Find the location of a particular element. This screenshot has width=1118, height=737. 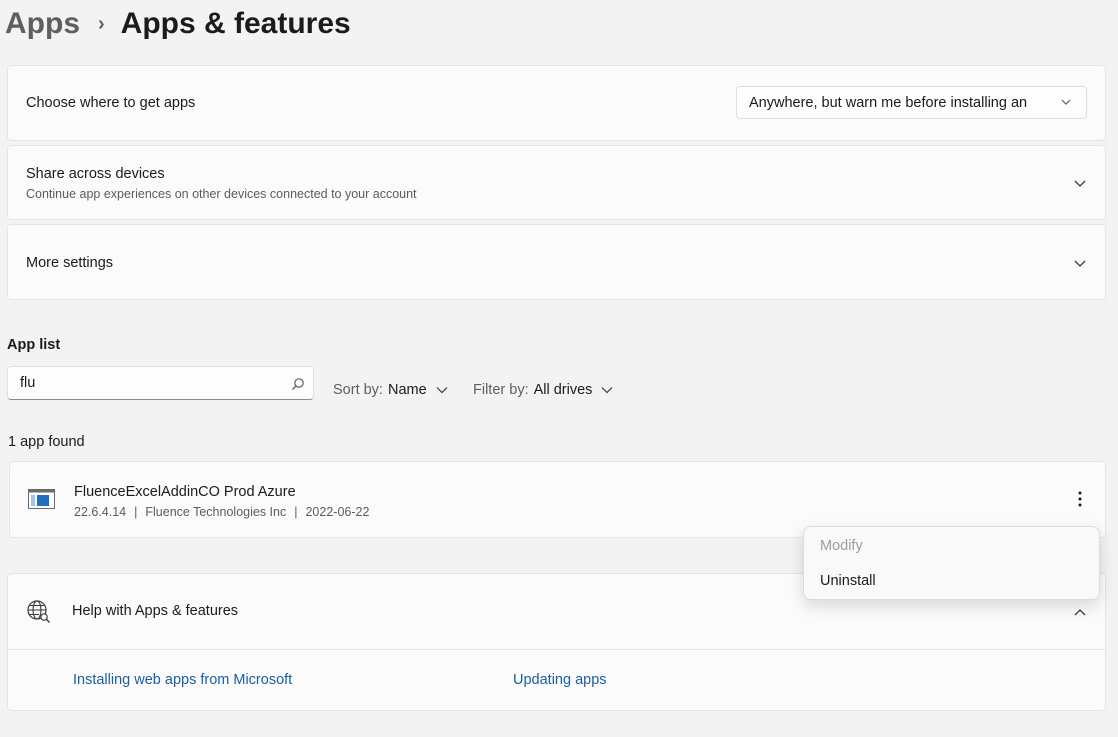

search-icon is located at coordinates (298, 384).